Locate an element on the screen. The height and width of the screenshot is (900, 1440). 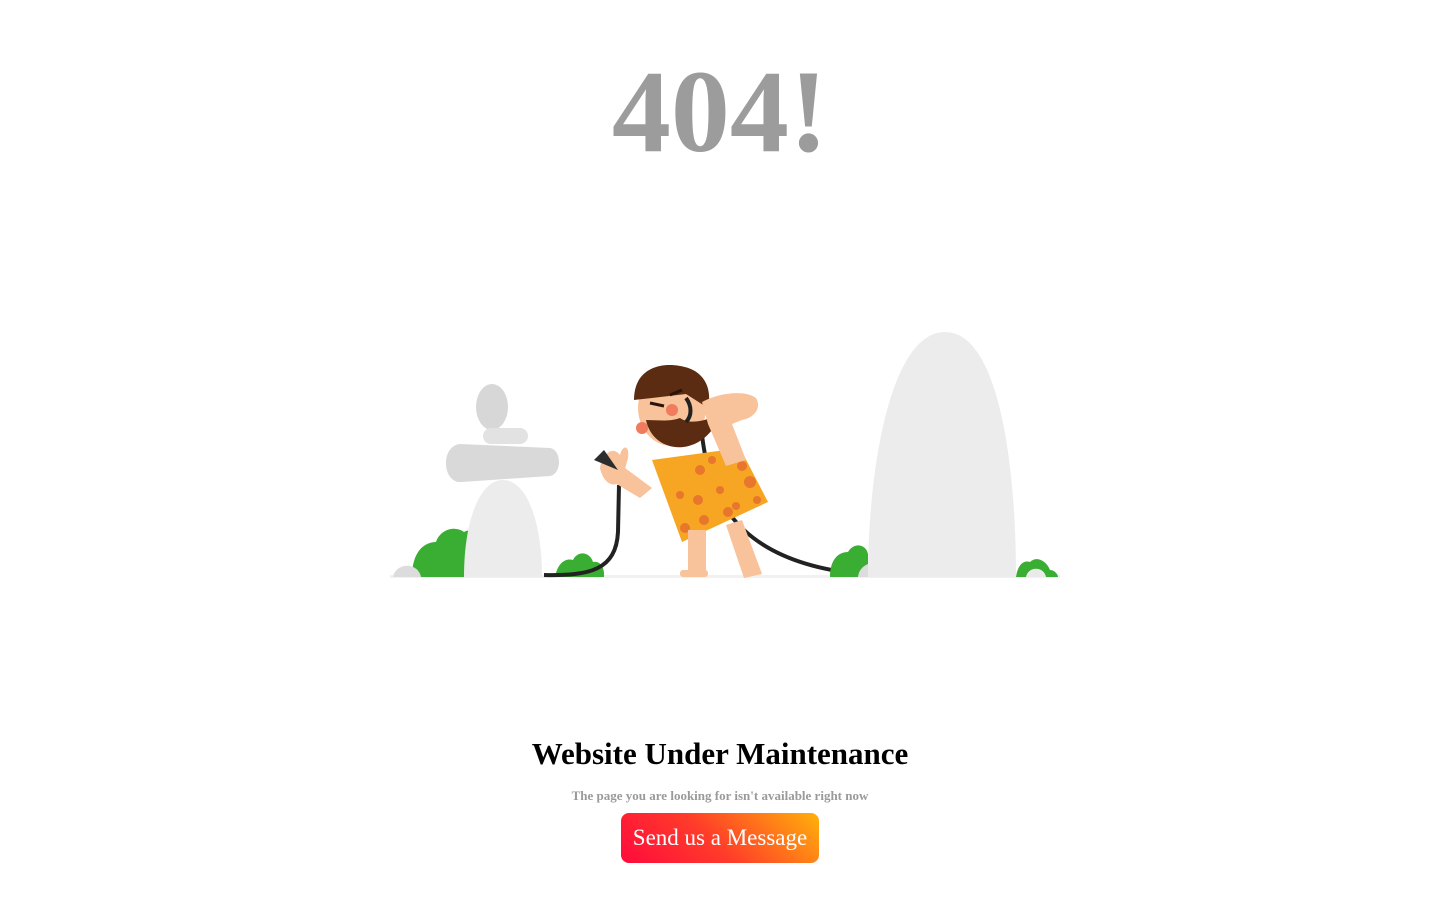
right-leg-icon is located at coordinates (744, 549).